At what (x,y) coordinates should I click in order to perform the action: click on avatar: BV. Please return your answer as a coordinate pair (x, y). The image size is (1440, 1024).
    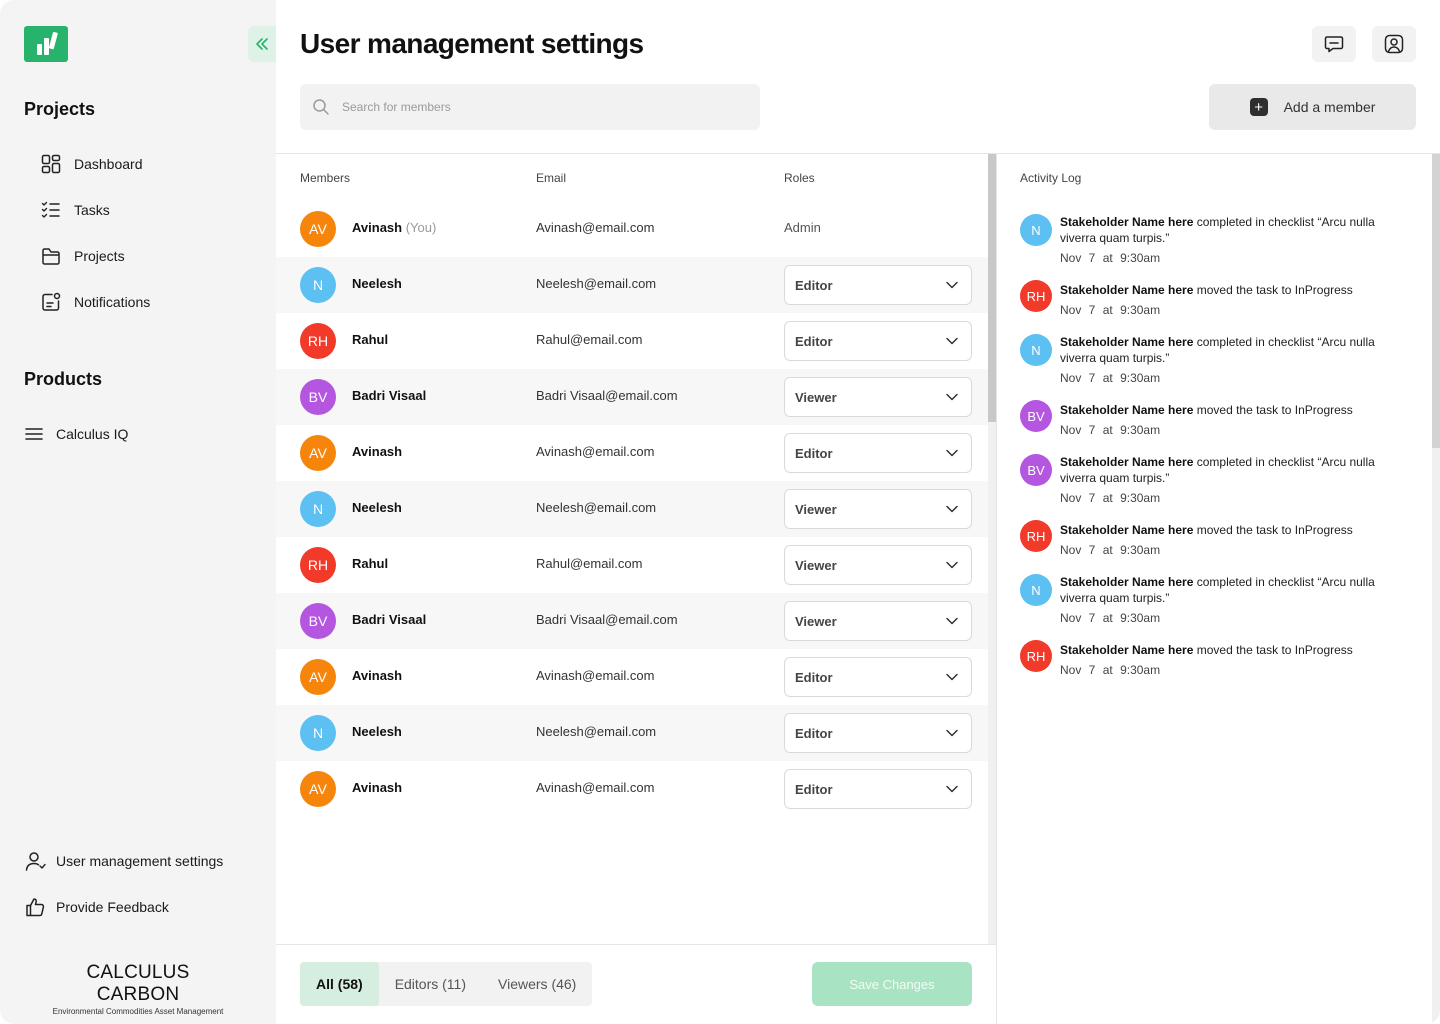
    Looking at the image, I should click on (318, 621).